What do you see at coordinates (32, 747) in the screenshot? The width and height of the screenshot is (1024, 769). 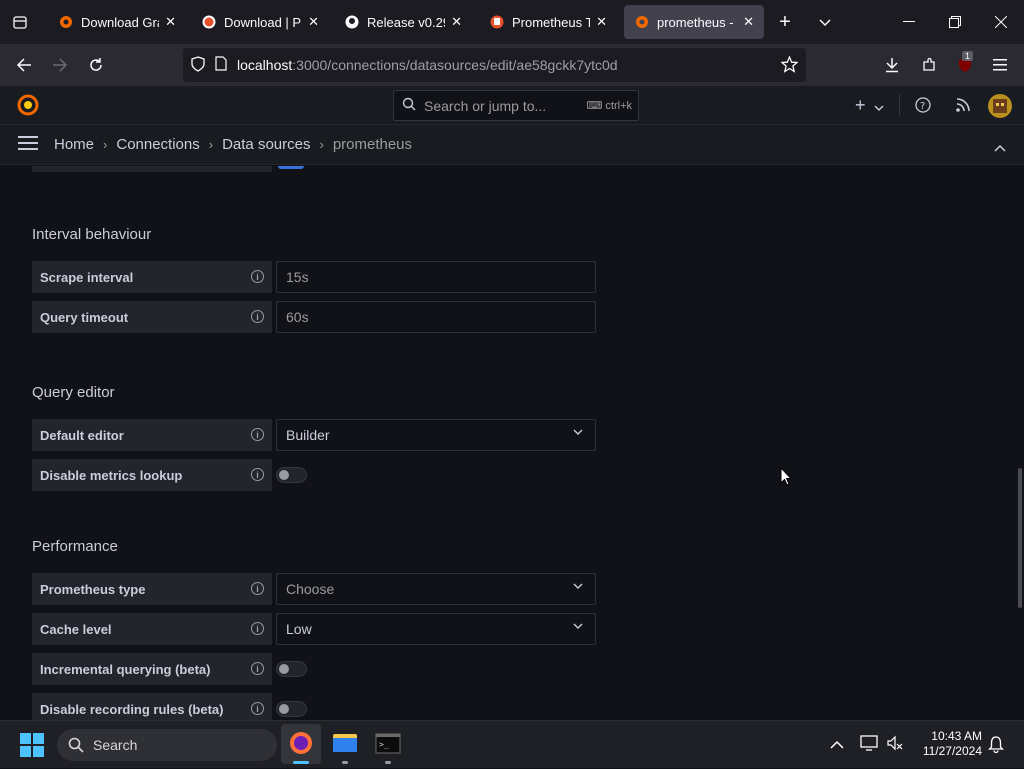 I see `windows-start-icon` at bounding box center [32, 747].